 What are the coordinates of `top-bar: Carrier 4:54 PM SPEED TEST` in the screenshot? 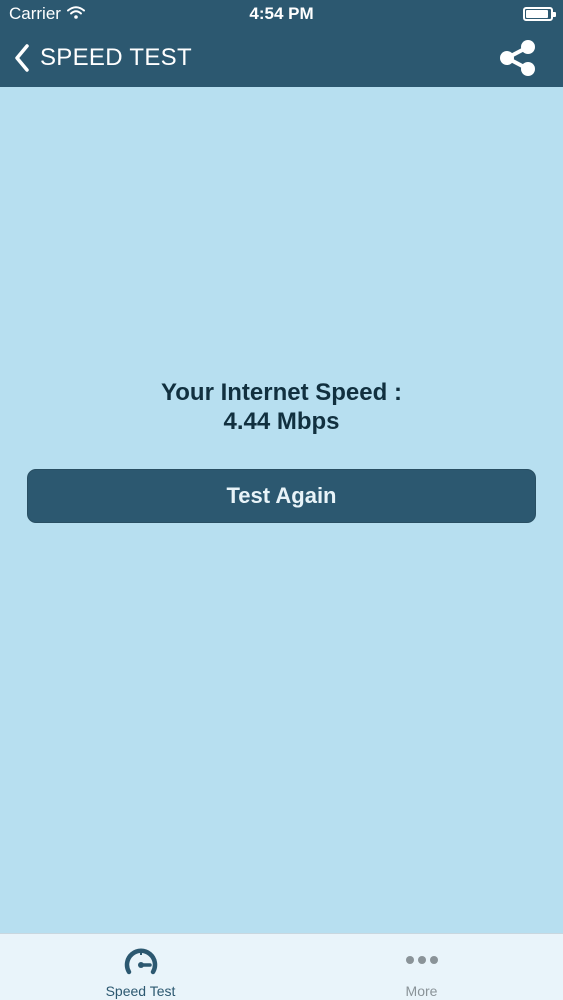 It's located at (281, 43).